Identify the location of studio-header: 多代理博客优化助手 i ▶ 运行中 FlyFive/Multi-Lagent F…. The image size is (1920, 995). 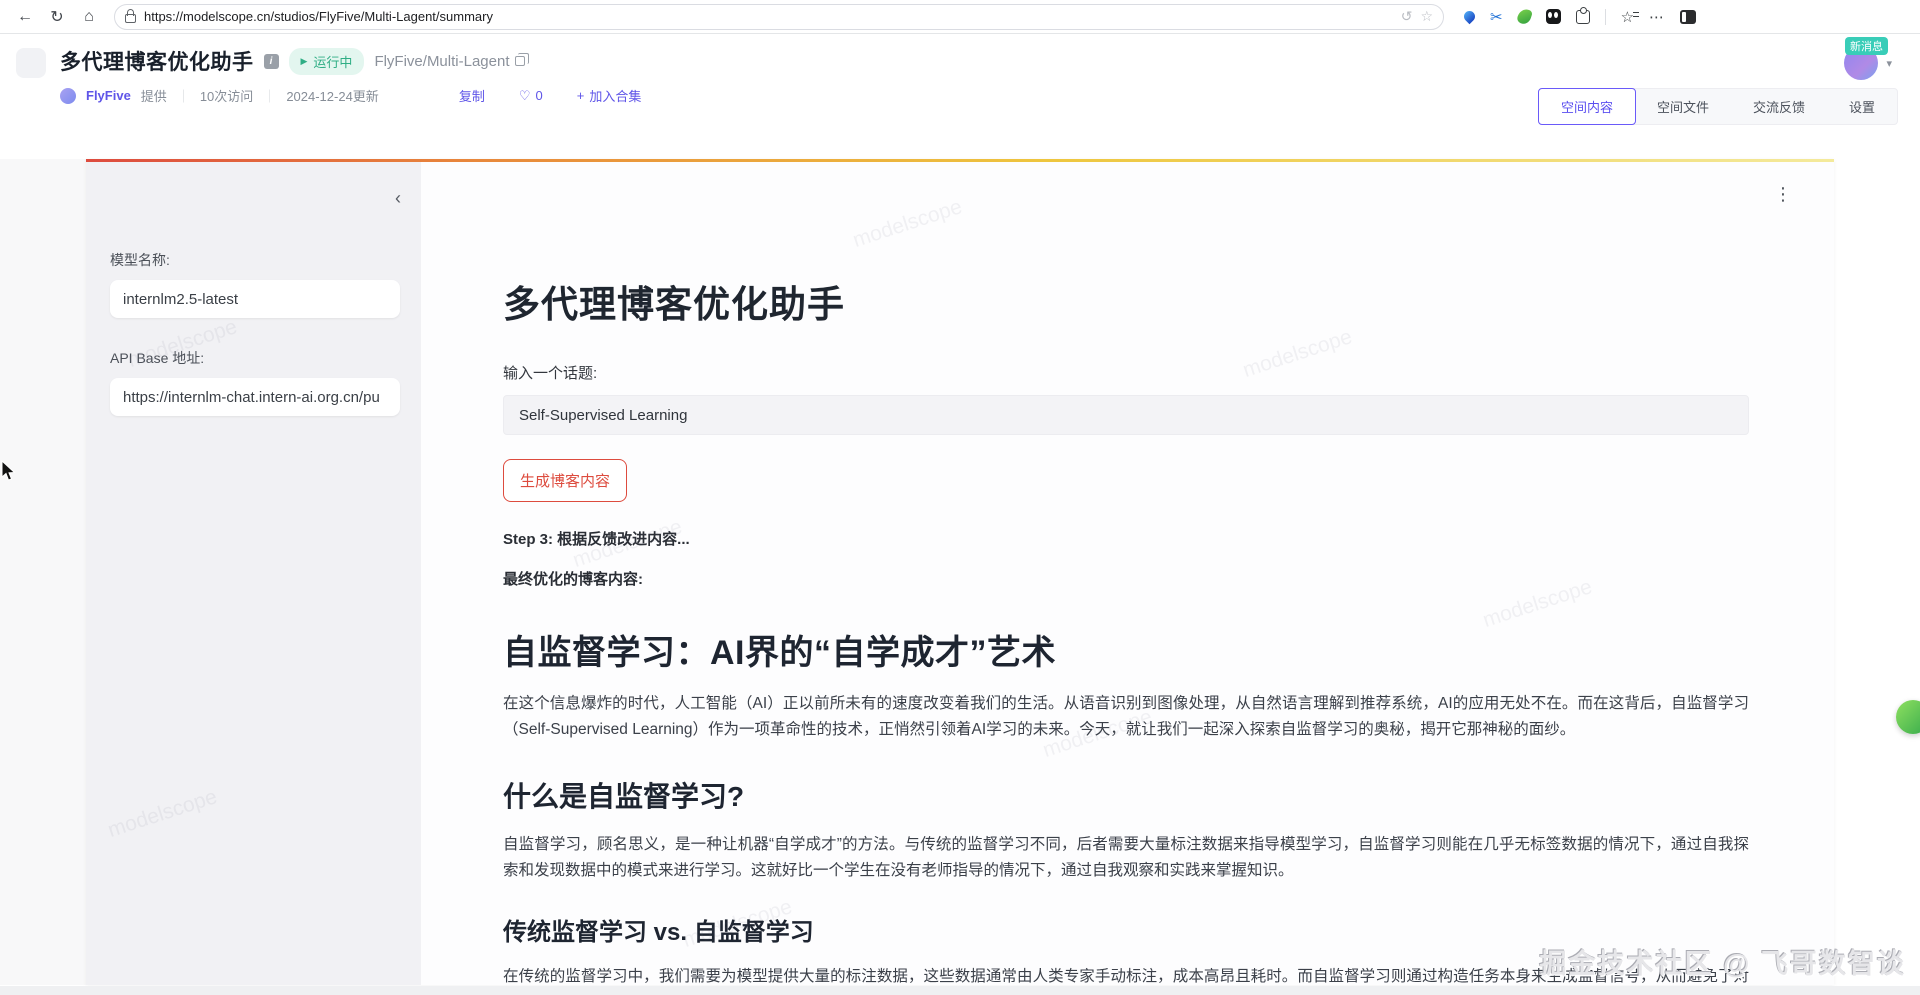
(960, 79).